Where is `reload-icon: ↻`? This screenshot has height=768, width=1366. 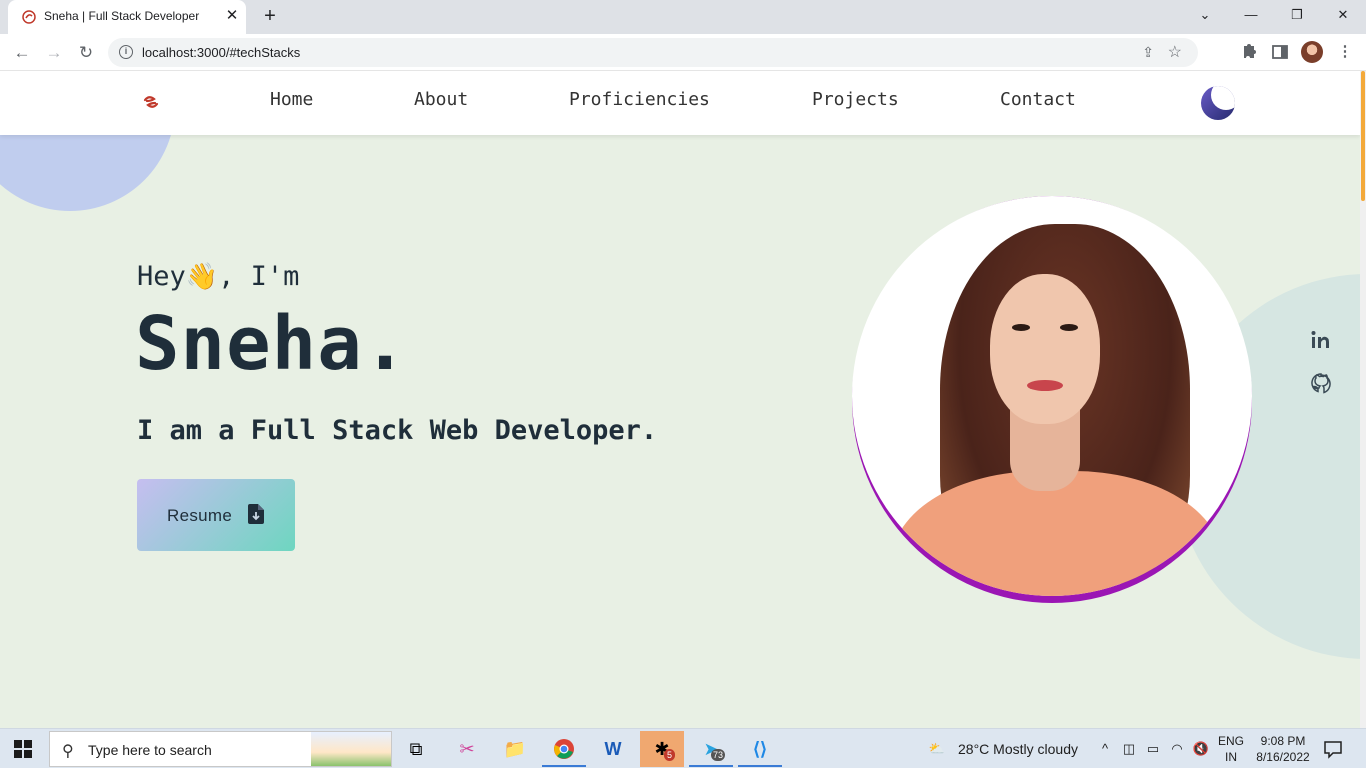 reload-icon: ↻ is located at coordinates (86, 53).